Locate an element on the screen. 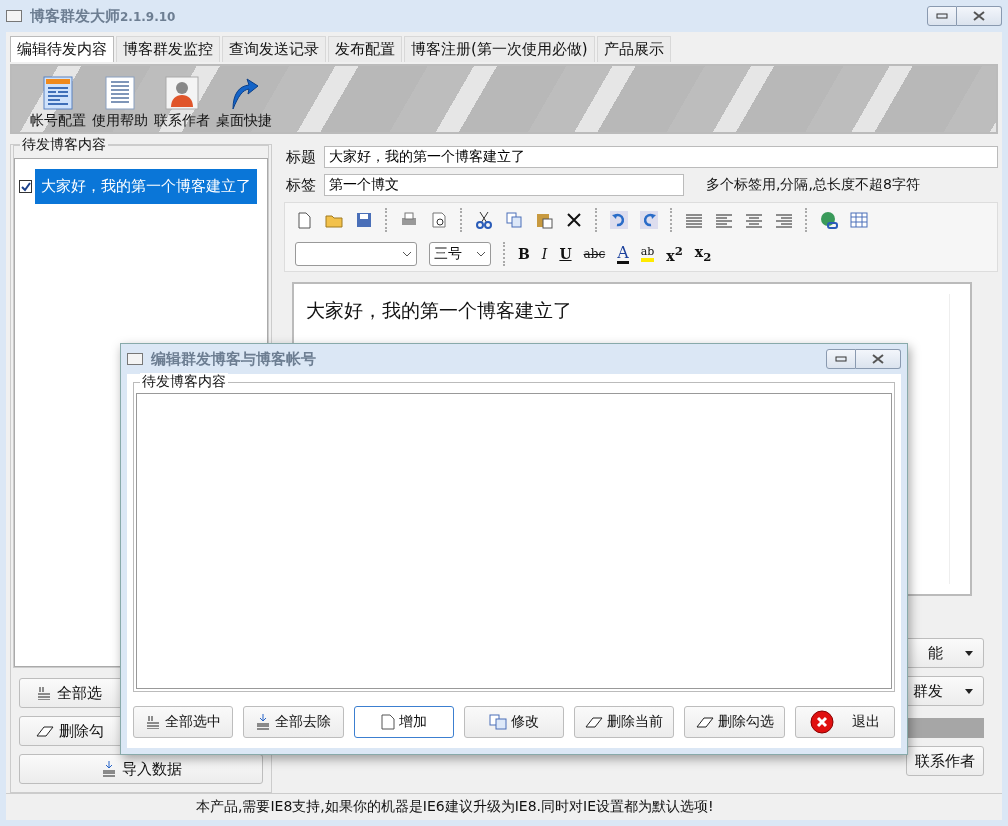  curved-arrow-icon is located at coordinates (244, 93).